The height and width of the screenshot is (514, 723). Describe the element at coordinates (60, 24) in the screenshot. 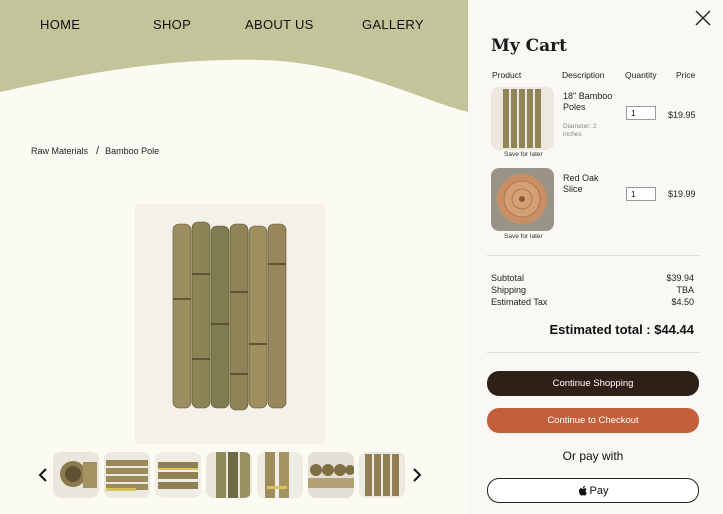

I see `nav-home: HOME` at that location.